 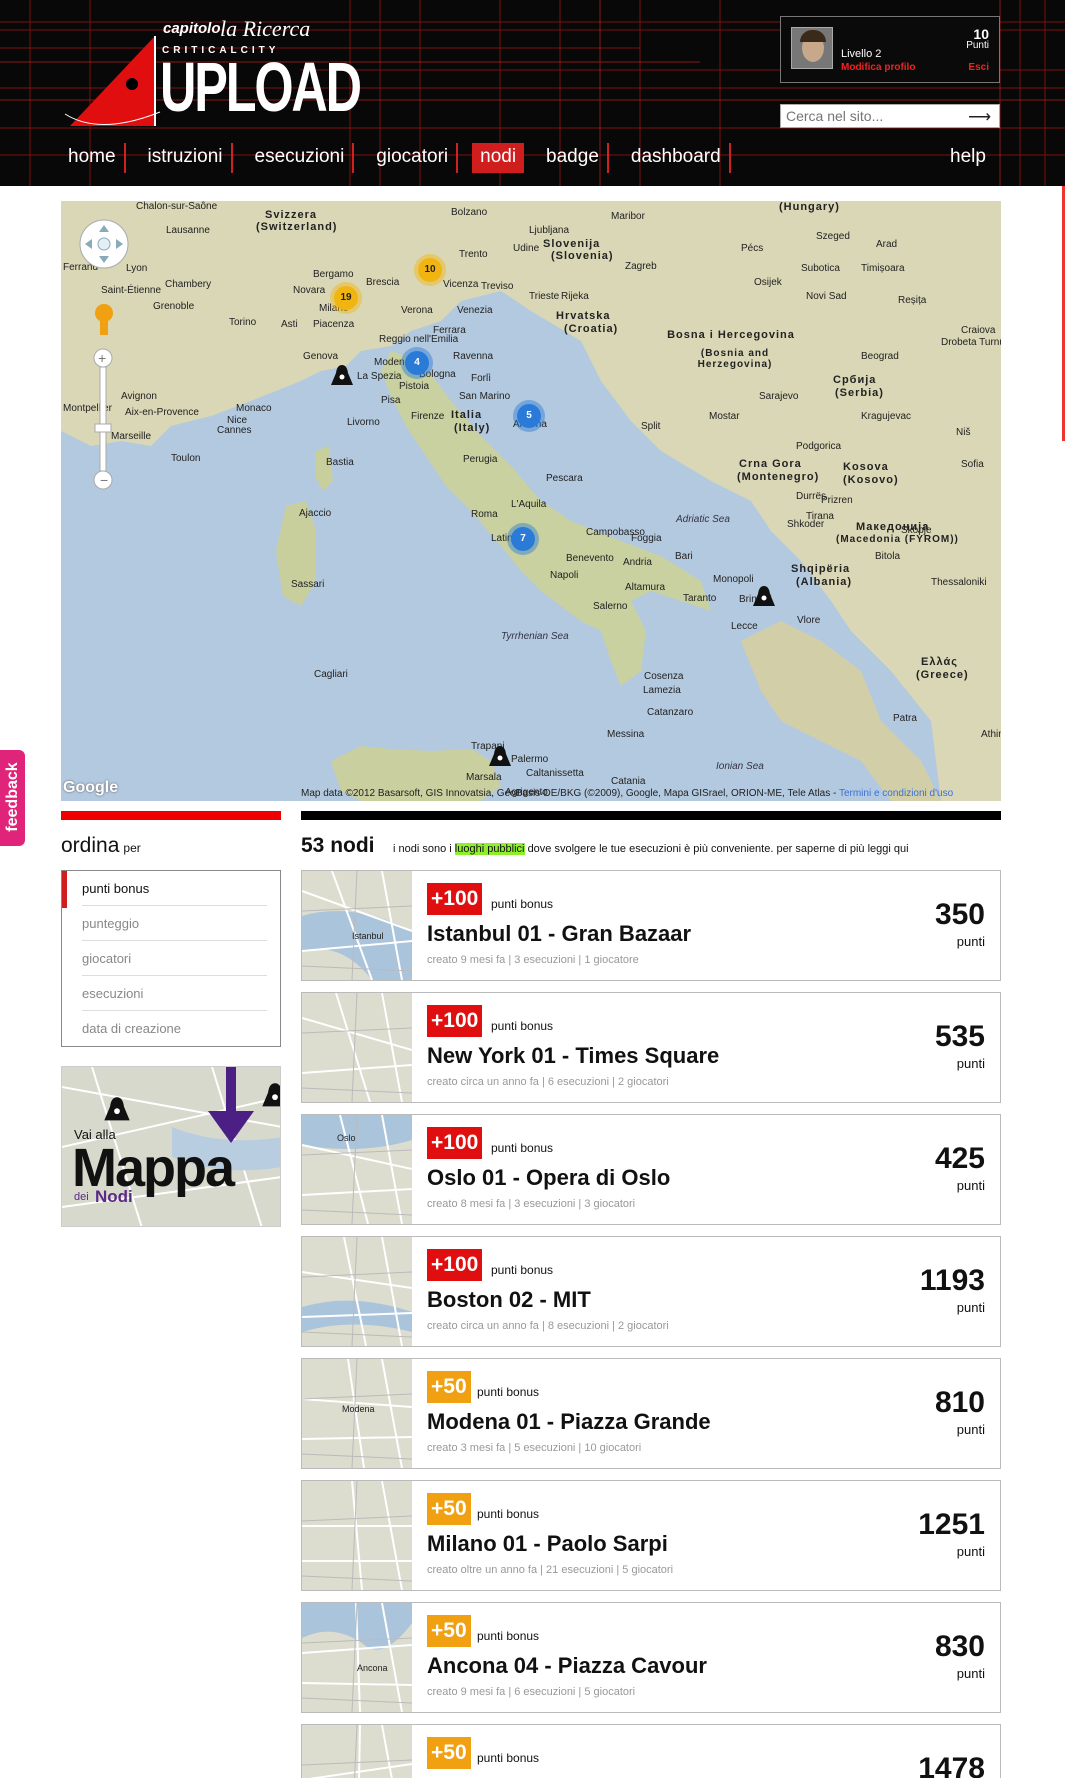 I want to click on map-city: Thessaloniki, so click(x=959, y=582).